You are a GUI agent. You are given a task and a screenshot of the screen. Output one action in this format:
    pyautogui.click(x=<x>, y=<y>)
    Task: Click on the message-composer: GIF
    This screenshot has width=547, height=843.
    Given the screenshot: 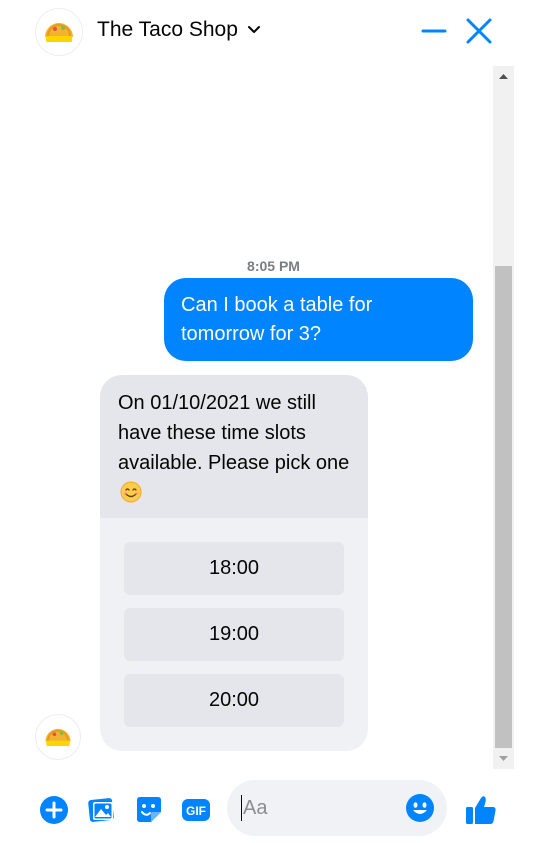 What is the action you would take?
    pyautogui.click(x=273, y=810)
    